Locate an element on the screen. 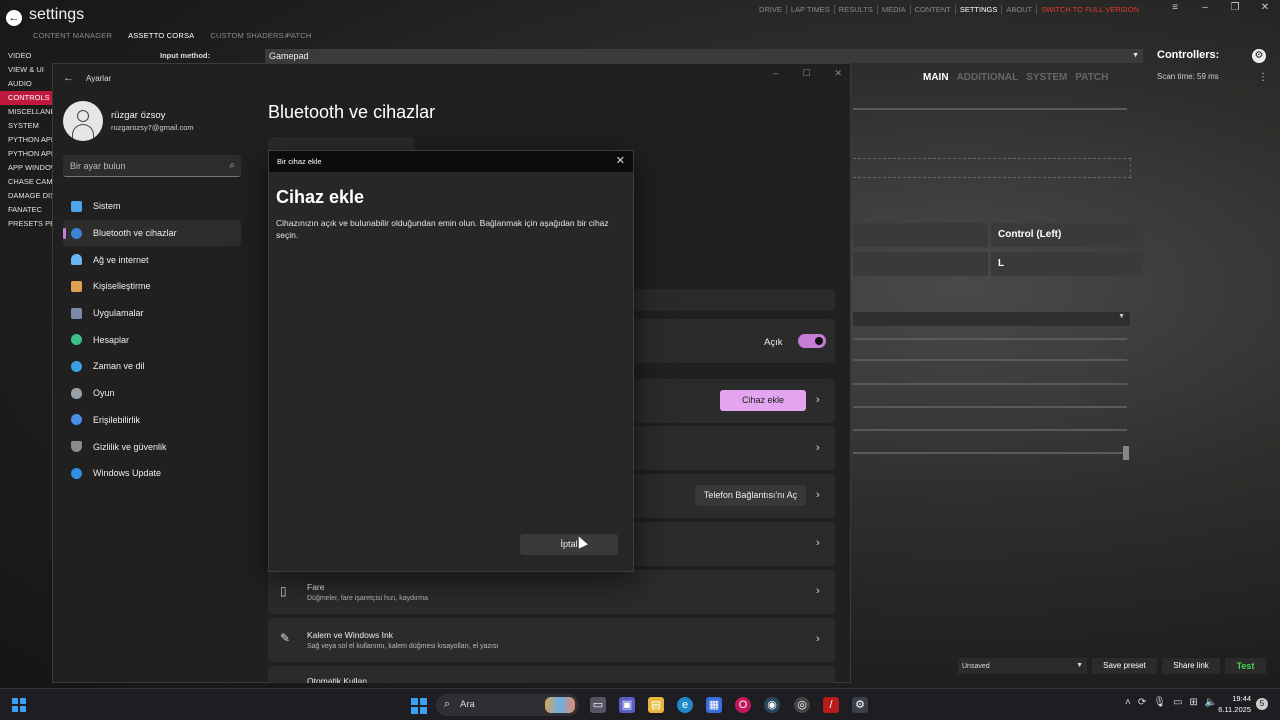  subtab-main: MAIN is located at coordinates (936, 77).